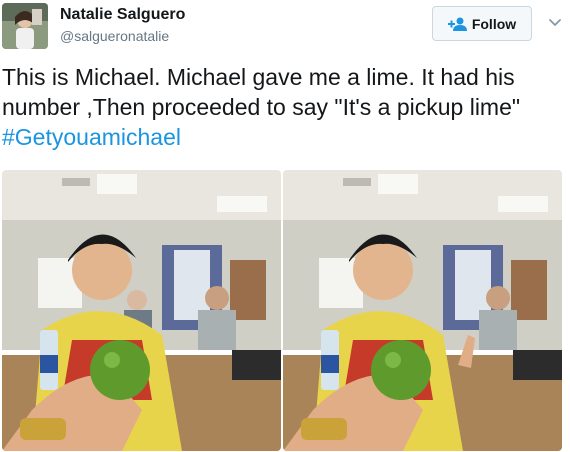 This screenshot has width=570, height=452. I want to click on display-name: Natalie Salguero, so click(122, 15).